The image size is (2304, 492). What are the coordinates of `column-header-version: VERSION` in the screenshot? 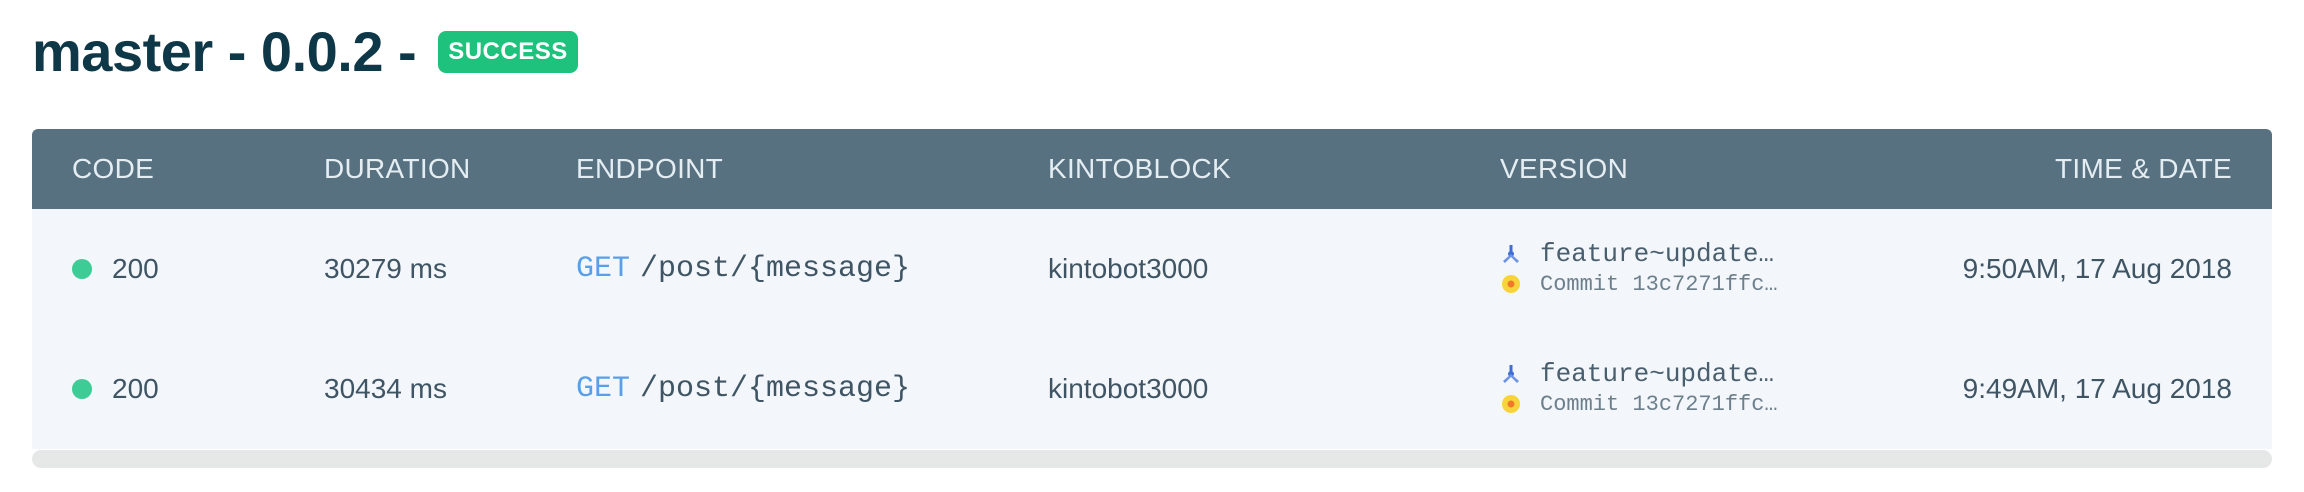 It's located at (1564, 169).